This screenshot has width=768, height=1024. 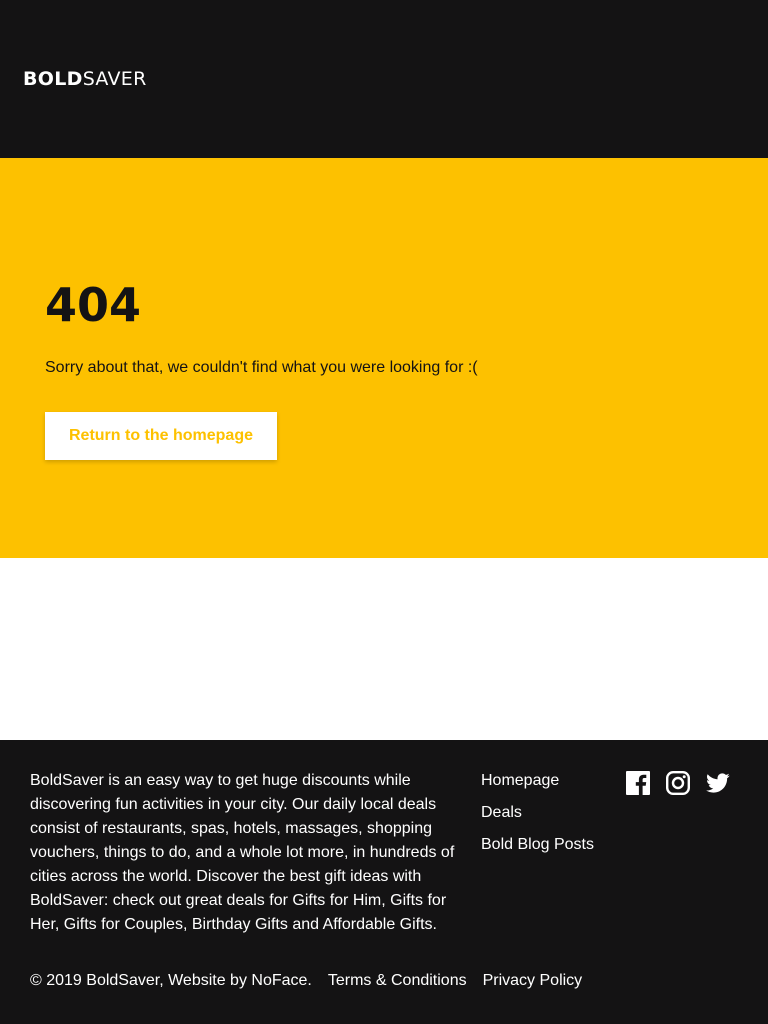 What do you see at coordinates (537, 813) in the screenshot?
I see `footer-nav-item-deals: Deals` at bounding box center [537, 813].